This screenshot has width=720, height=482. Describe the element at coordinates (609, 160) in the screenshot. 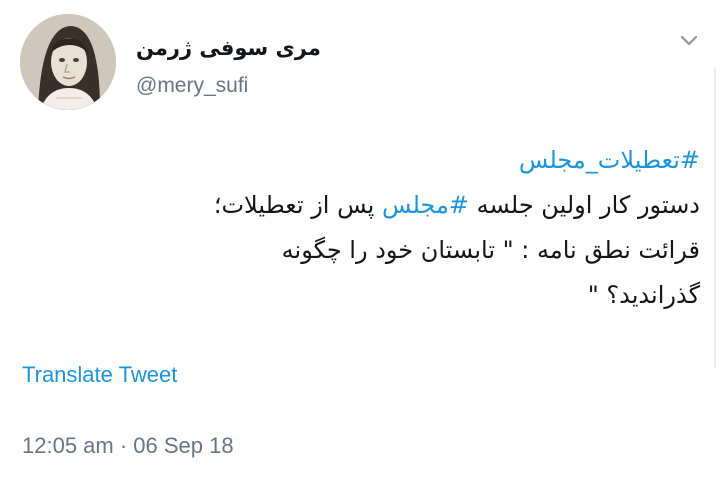

I see `hashtag-link: #تعطیلات_مجلس` at that location.